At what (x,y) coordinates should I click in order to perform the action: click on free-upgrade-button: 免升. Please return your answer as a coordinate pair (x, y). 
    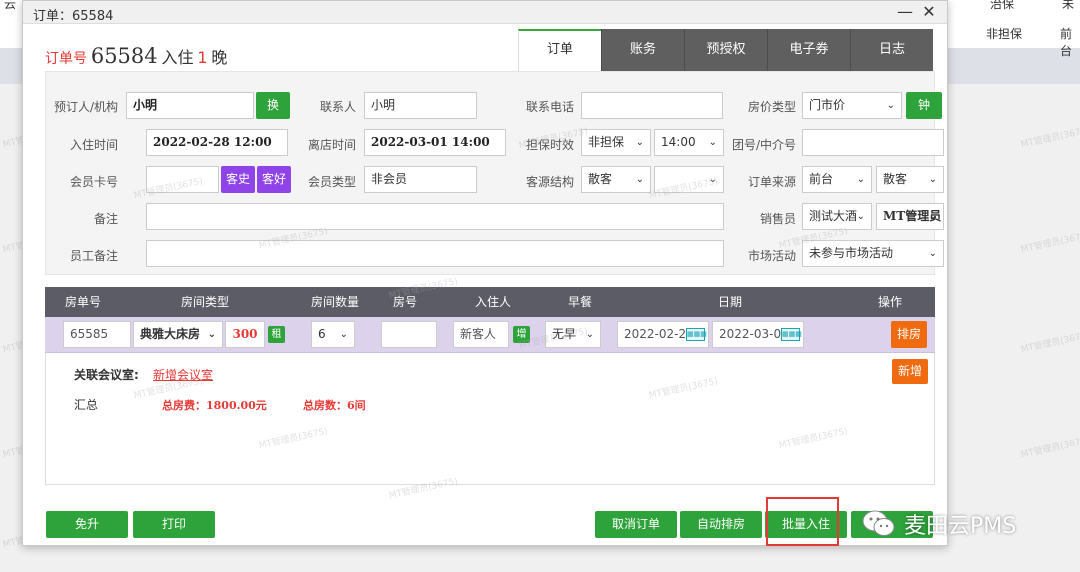
    Looking at the image, I should click on (87, 524).